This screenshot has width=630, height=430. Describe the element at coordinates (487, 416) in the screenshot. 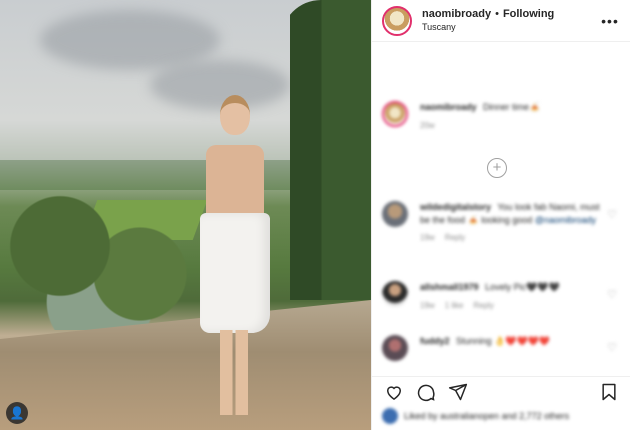

I see `likes-text: Liked by australianopen and 2,772 others` at that location.